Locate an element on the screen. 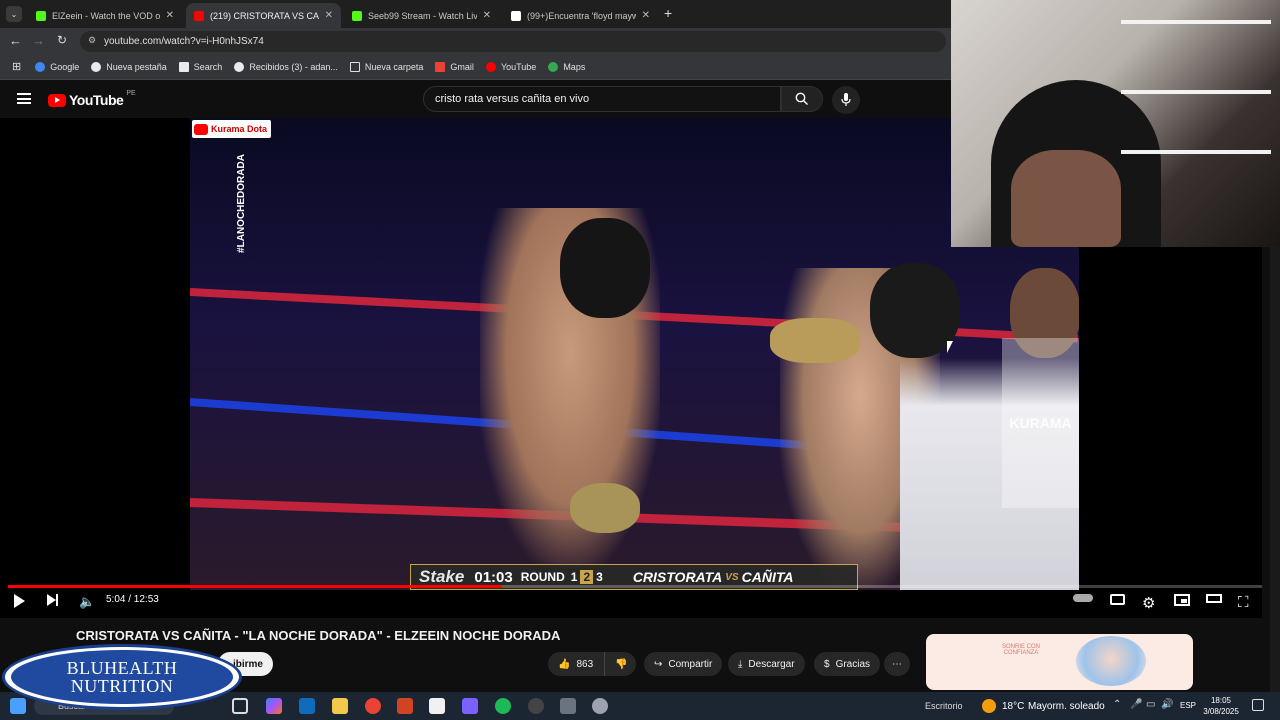 This screenshot has width=1280, height=720. language-indicator: ESP is located at coordinates (1188, 705).